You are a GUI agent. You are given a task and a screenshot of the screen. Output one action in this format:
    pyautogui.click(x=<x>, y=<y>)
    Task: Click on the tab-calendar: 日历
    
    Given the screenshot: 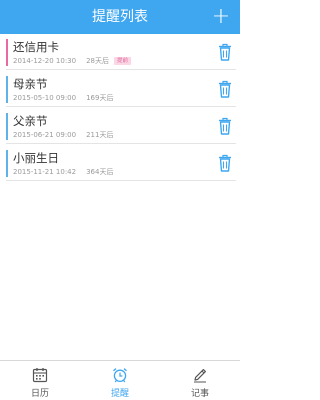 What is the action you would take?
    pyautogui.click(x=40, y=380)
    